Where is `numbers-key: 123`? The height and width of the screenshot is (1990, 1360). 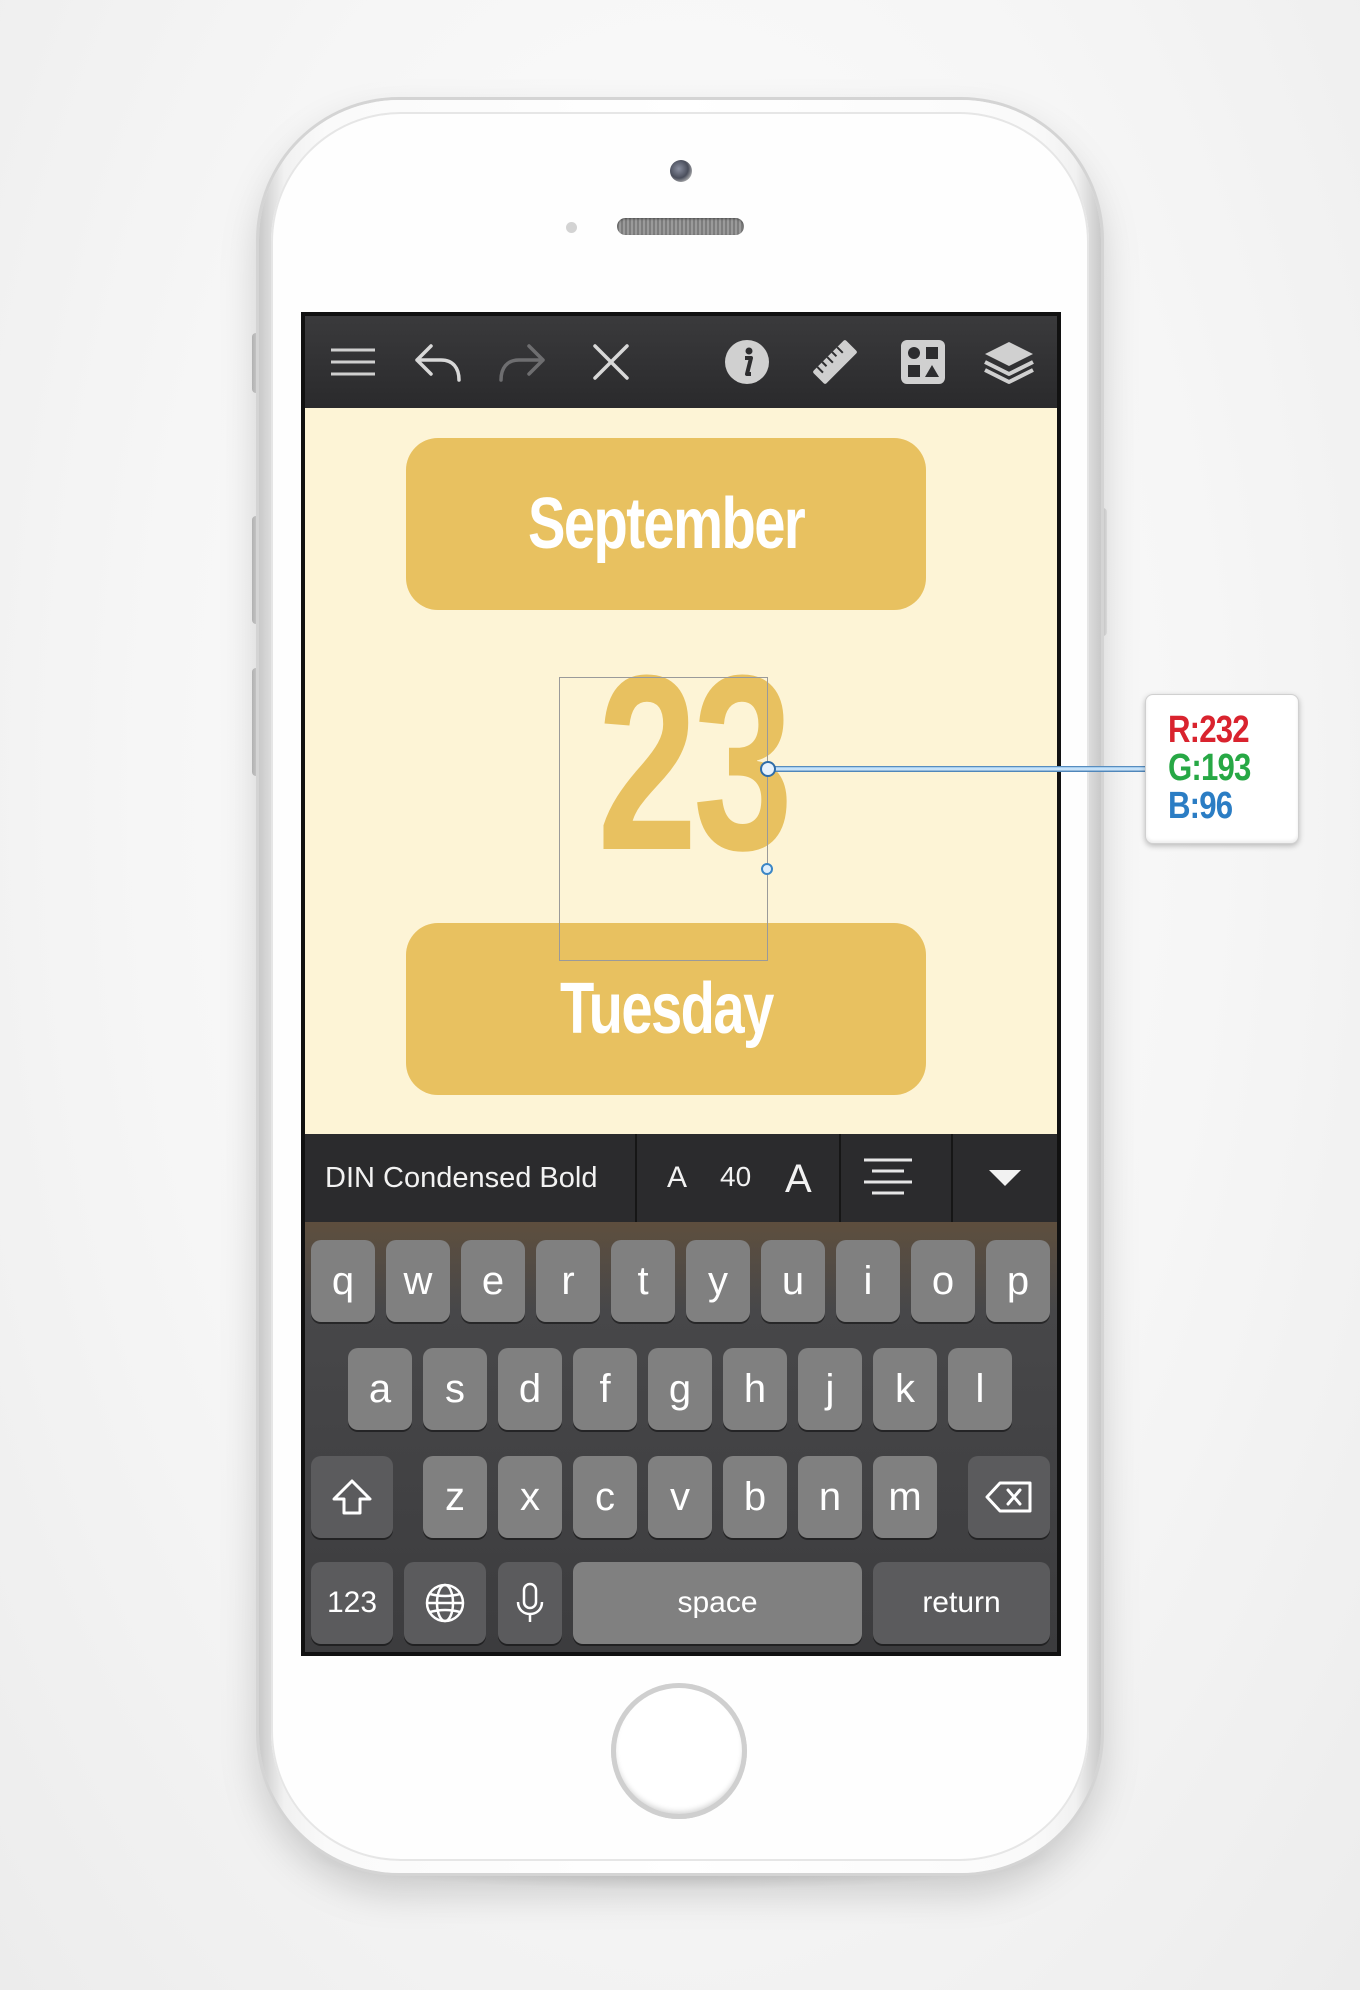
numbers-key: 123 is located at coordinates (352, 1603).